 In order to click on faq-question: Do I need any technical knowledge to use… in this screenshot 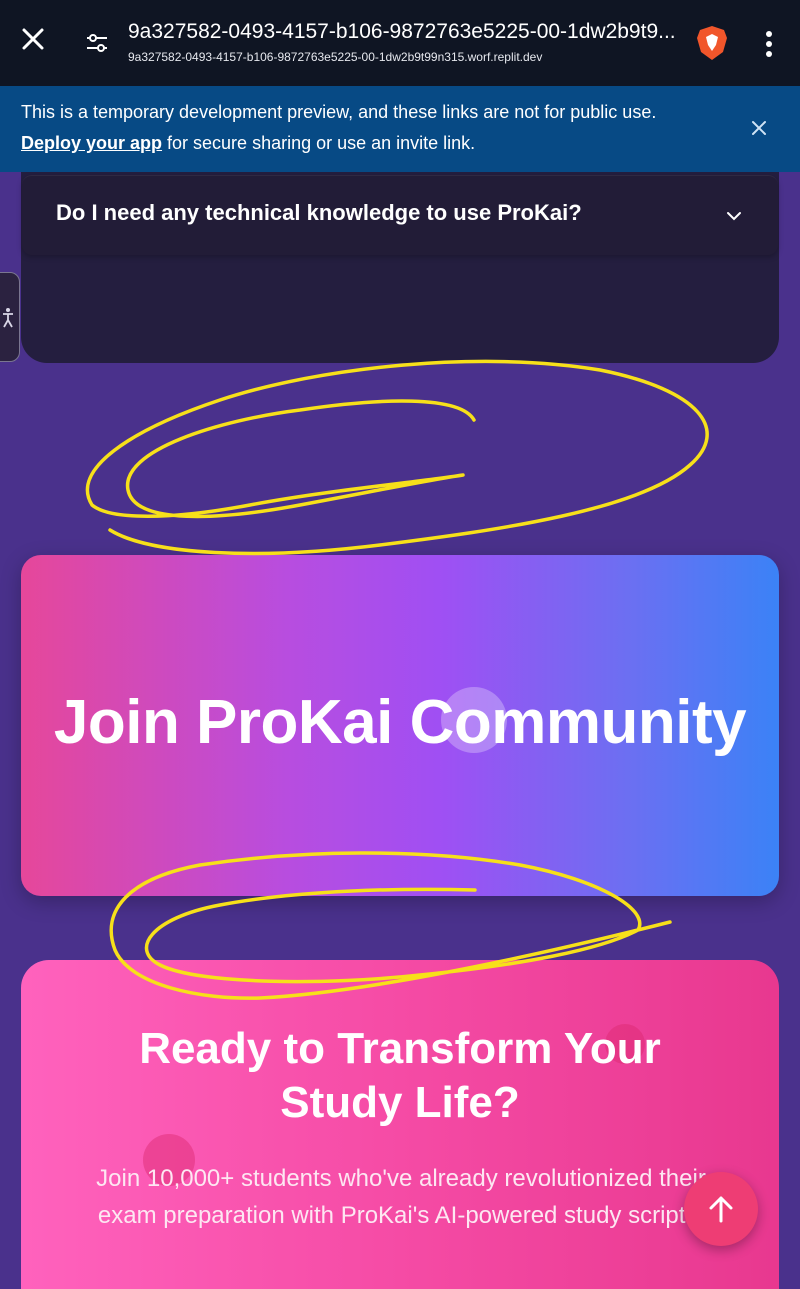, I will do `click(319, 213)`.